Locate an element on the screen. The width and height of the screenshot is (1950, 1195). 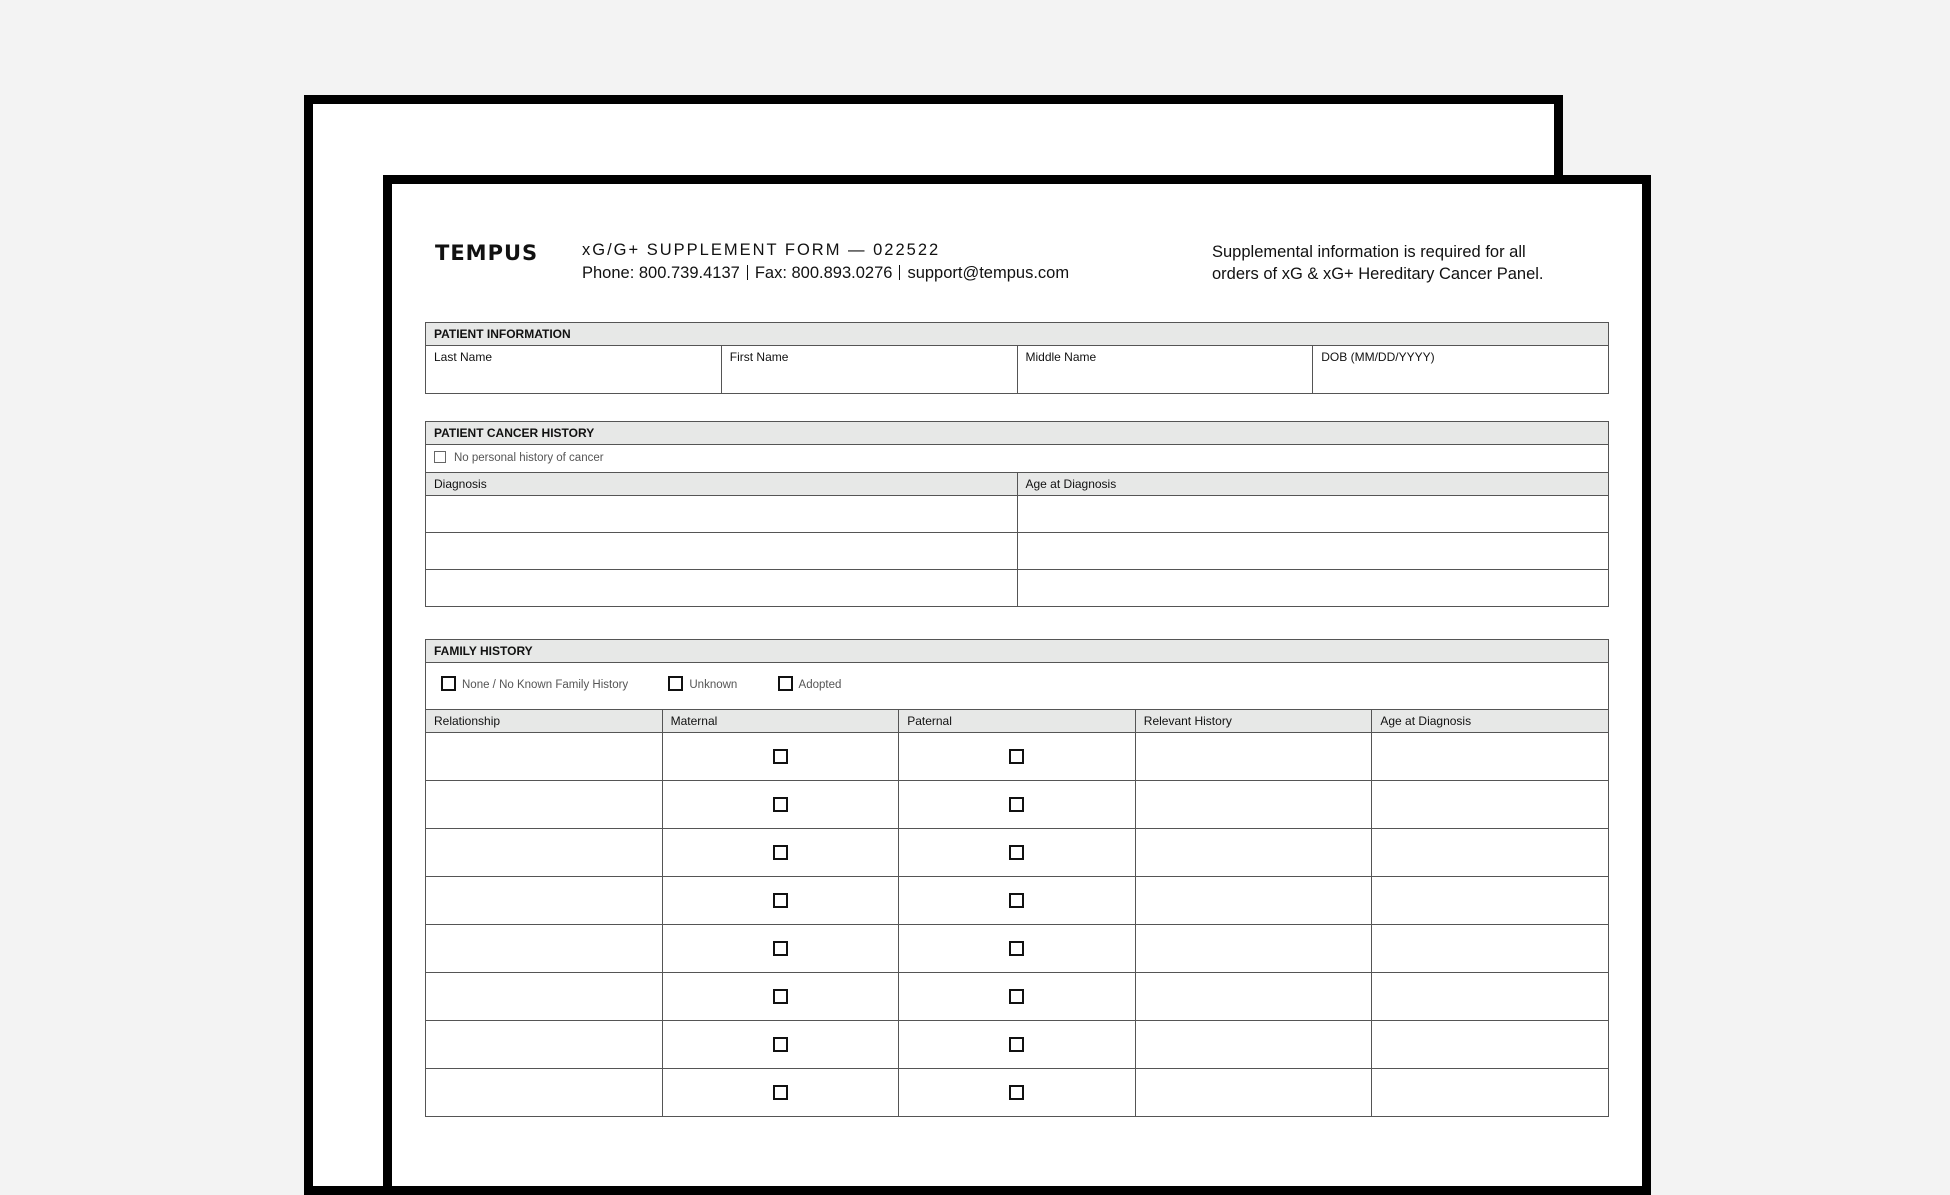
no-history-row: No personal history of cancer is located at coordinates (1017, 458).